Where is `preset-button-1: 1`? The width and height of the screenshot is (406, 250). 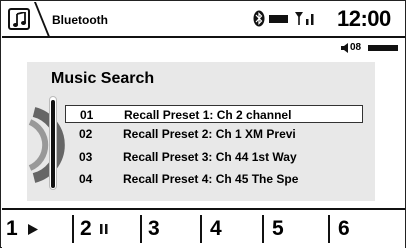
preset-button-1: 1 is located at coordinates (37, 230).